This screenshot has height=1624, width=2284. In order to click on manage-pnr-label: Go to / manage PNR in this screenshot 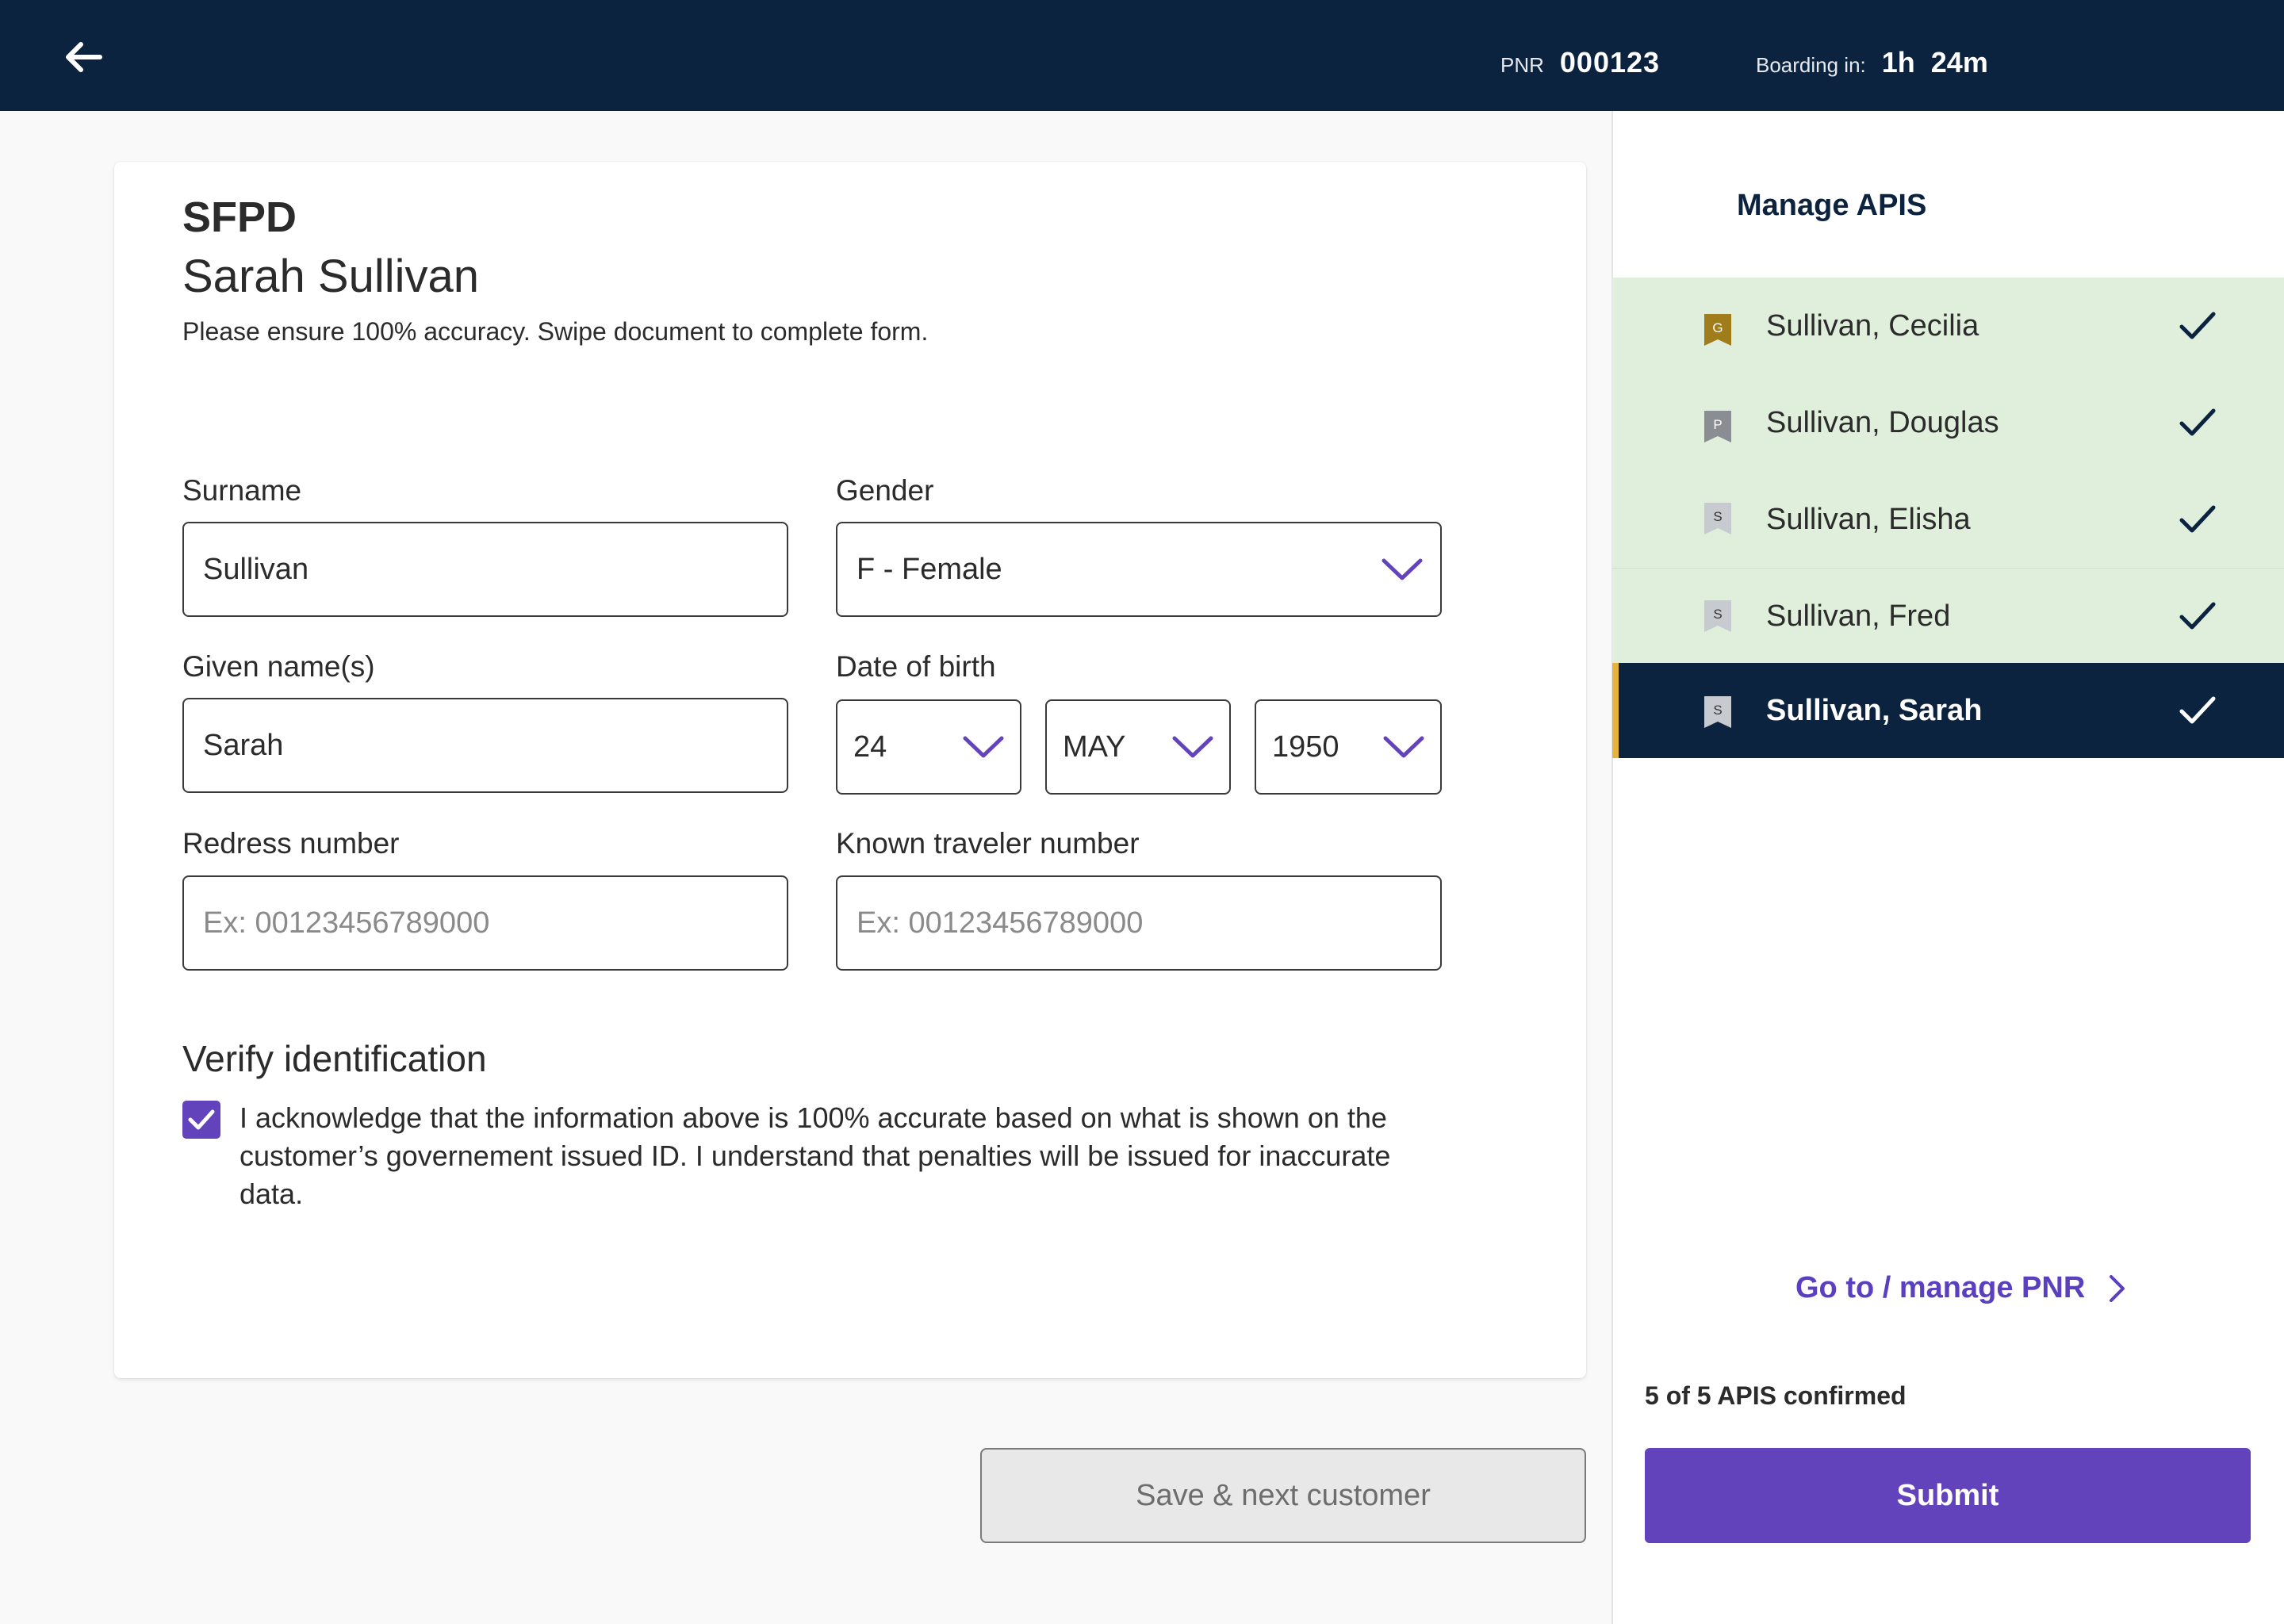, I will do `click(1940, 1287)`.